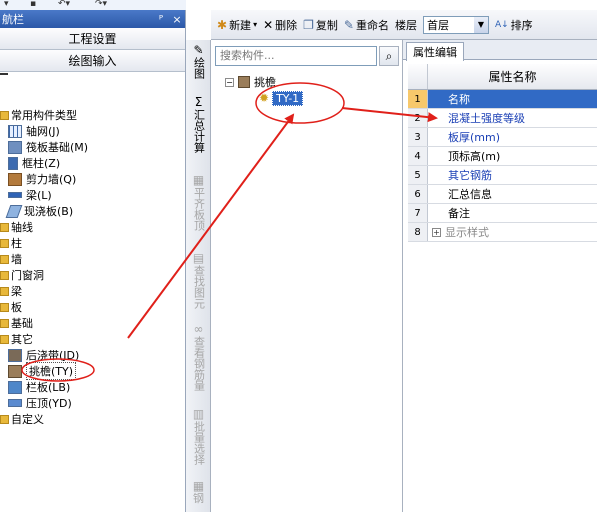 The image size is (597, 512). Describe the element at coordinates (42, 371) in the screenshot. I see `tree-item-eave: 挑檐(TY)` at that location.